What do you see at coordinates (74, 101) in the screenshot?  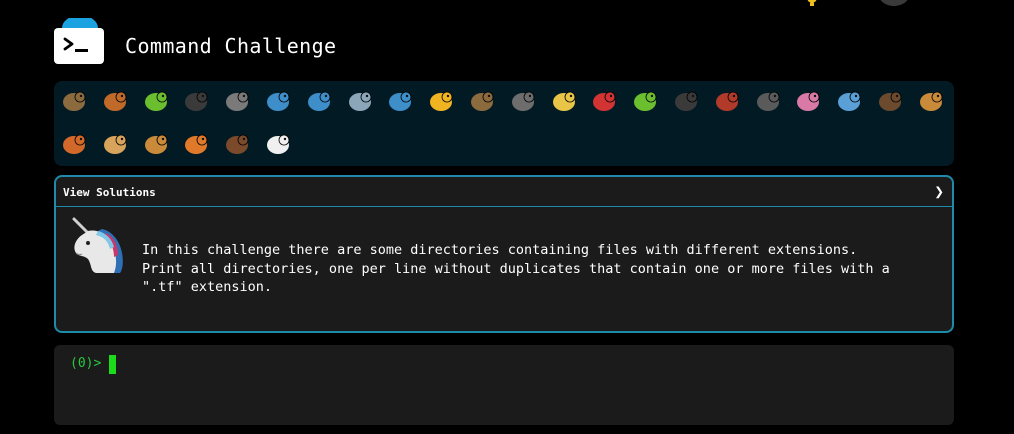 I see `snail-icon` at bounding box center [74, 101].